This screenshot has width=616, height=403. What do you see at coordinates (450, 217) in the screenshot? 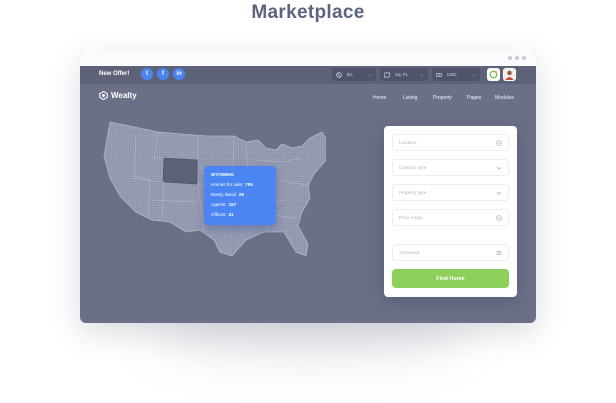
I see `price-range-input: Price range` at bounding box center [450, 217].